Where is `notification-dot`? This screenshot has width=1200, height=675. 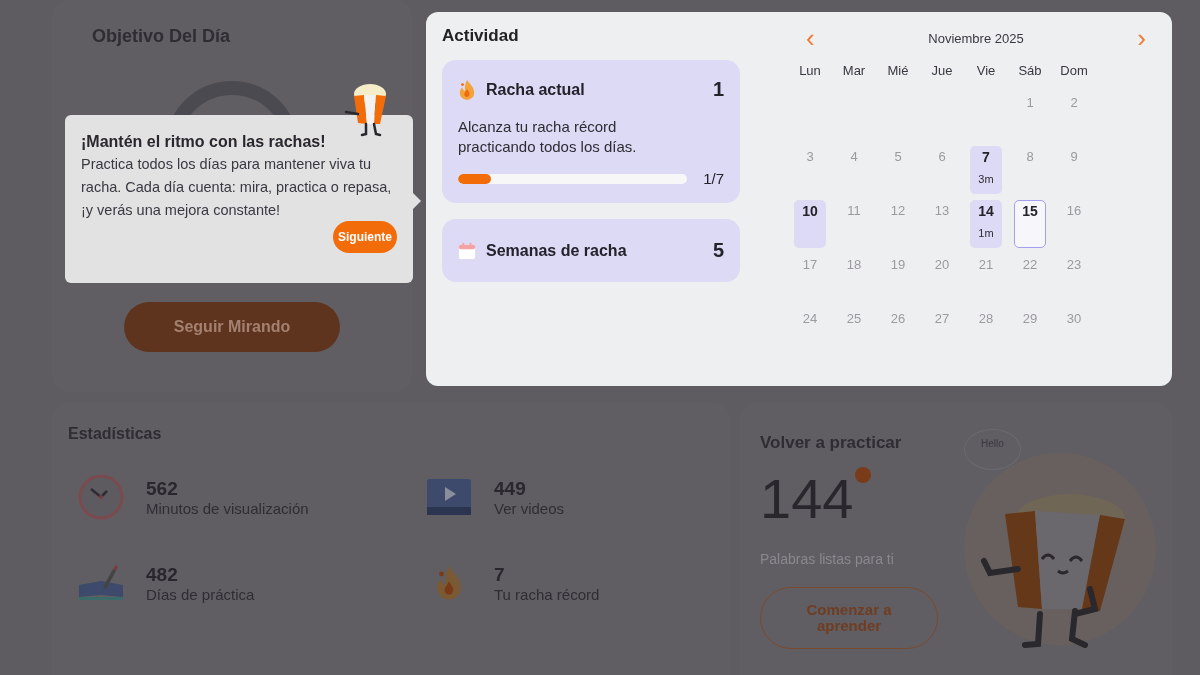
notification-dot is located at coordinates (863, 475).